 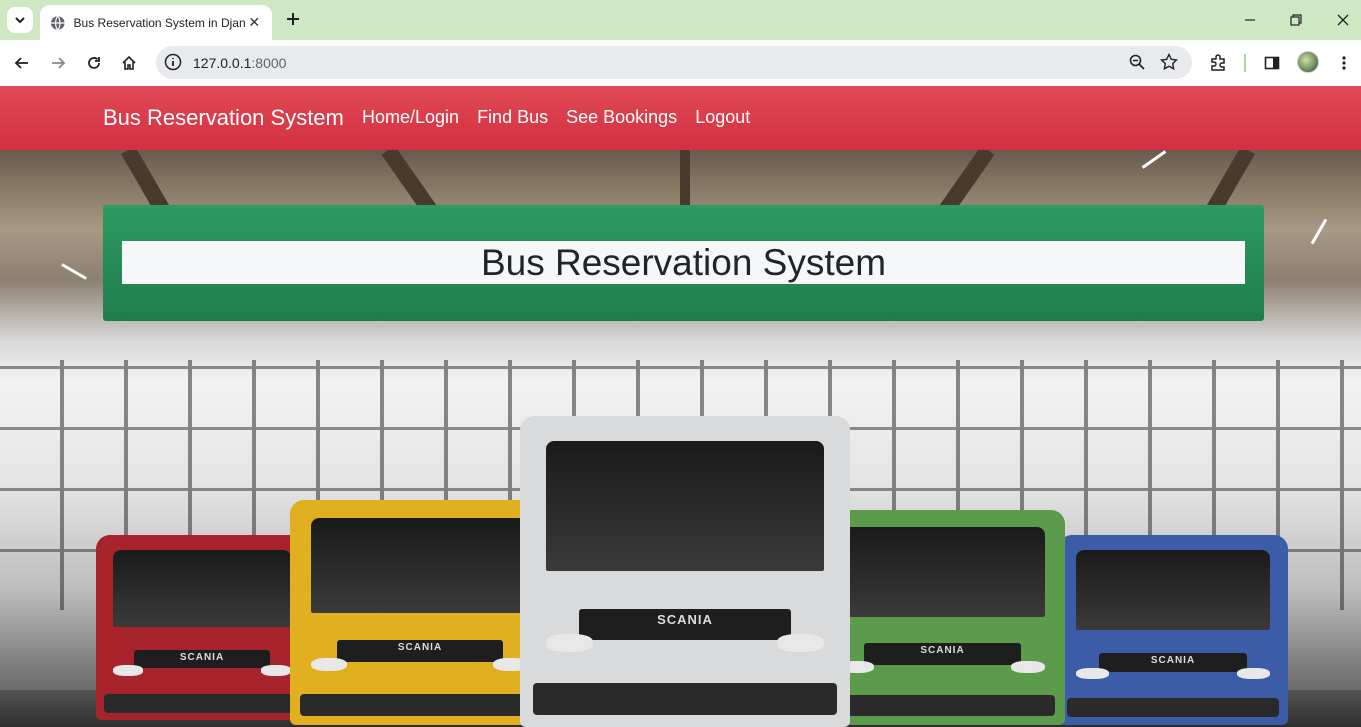 I want to click on reload-button, so click(x=94, y=63).